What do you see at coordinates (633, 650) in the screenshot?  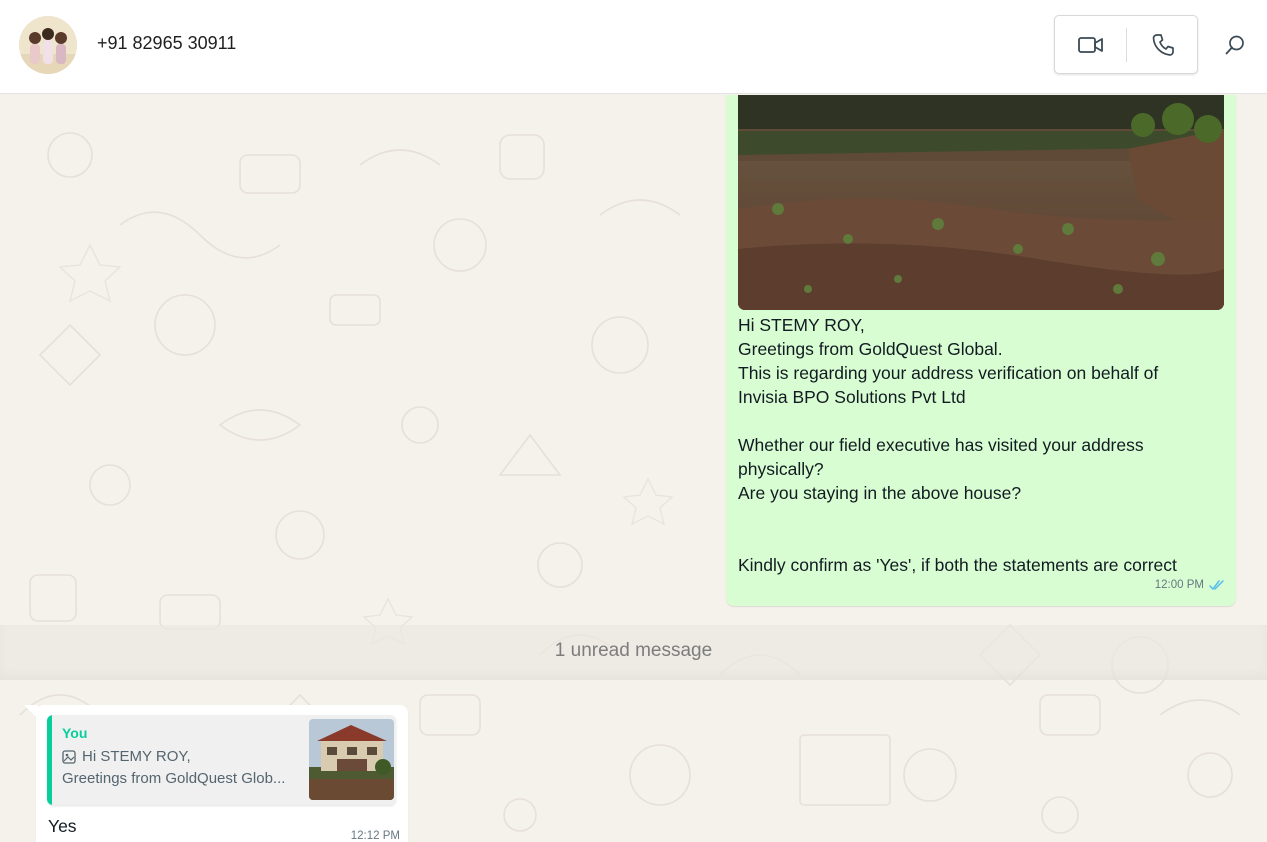 I see `unread-messages-label: 1 unread message` at bounding box center [633, 650].